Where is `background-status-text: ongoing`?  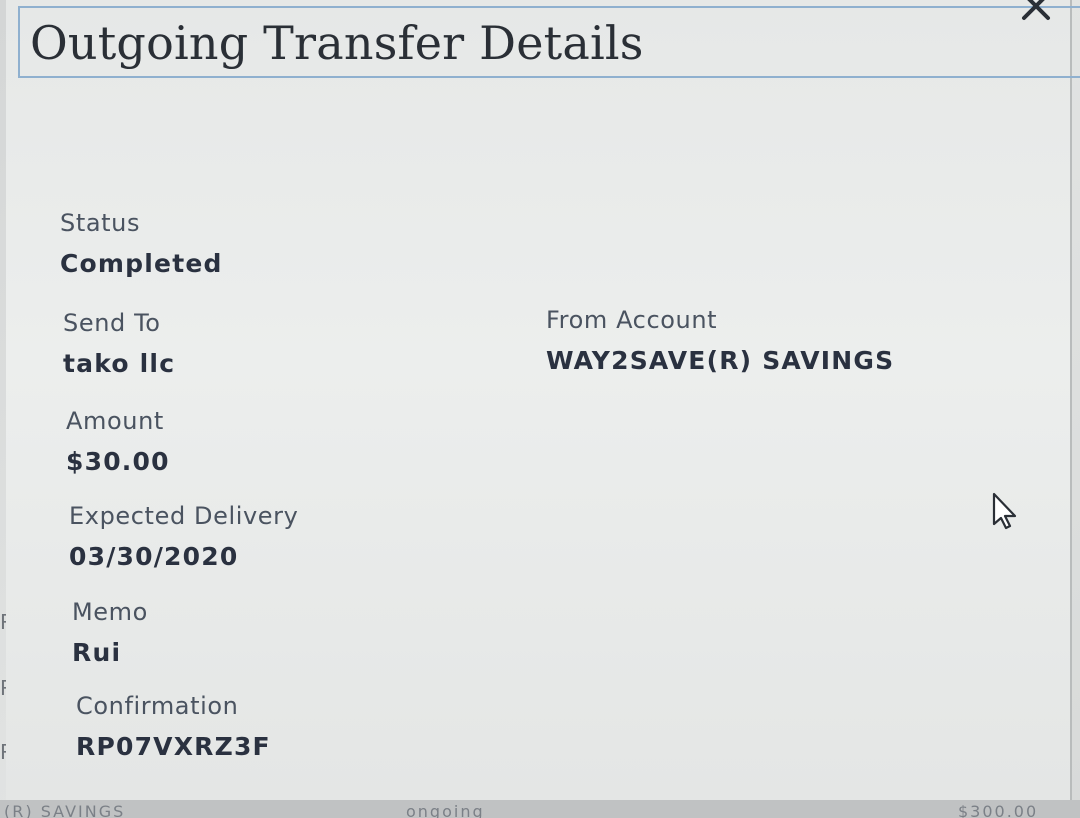
background-status-text: ongoing is located at coordinates (445, 810).